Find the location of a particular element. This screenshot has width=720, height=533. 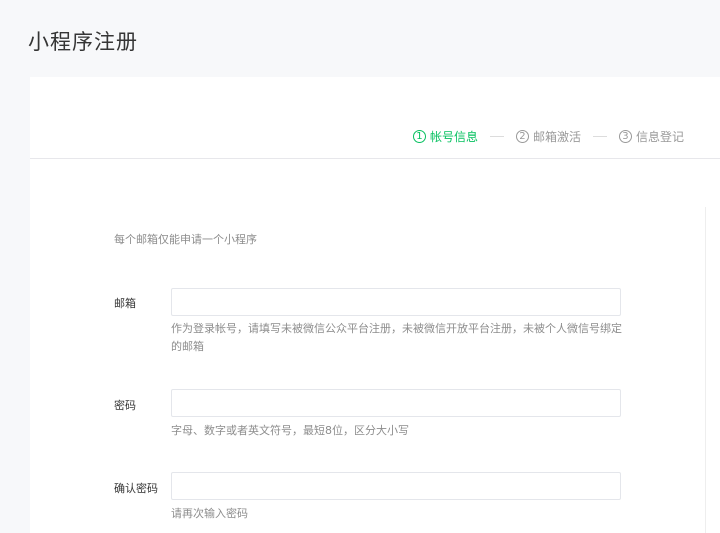

step-number-3: 3 is located at coordinates (625, 136).